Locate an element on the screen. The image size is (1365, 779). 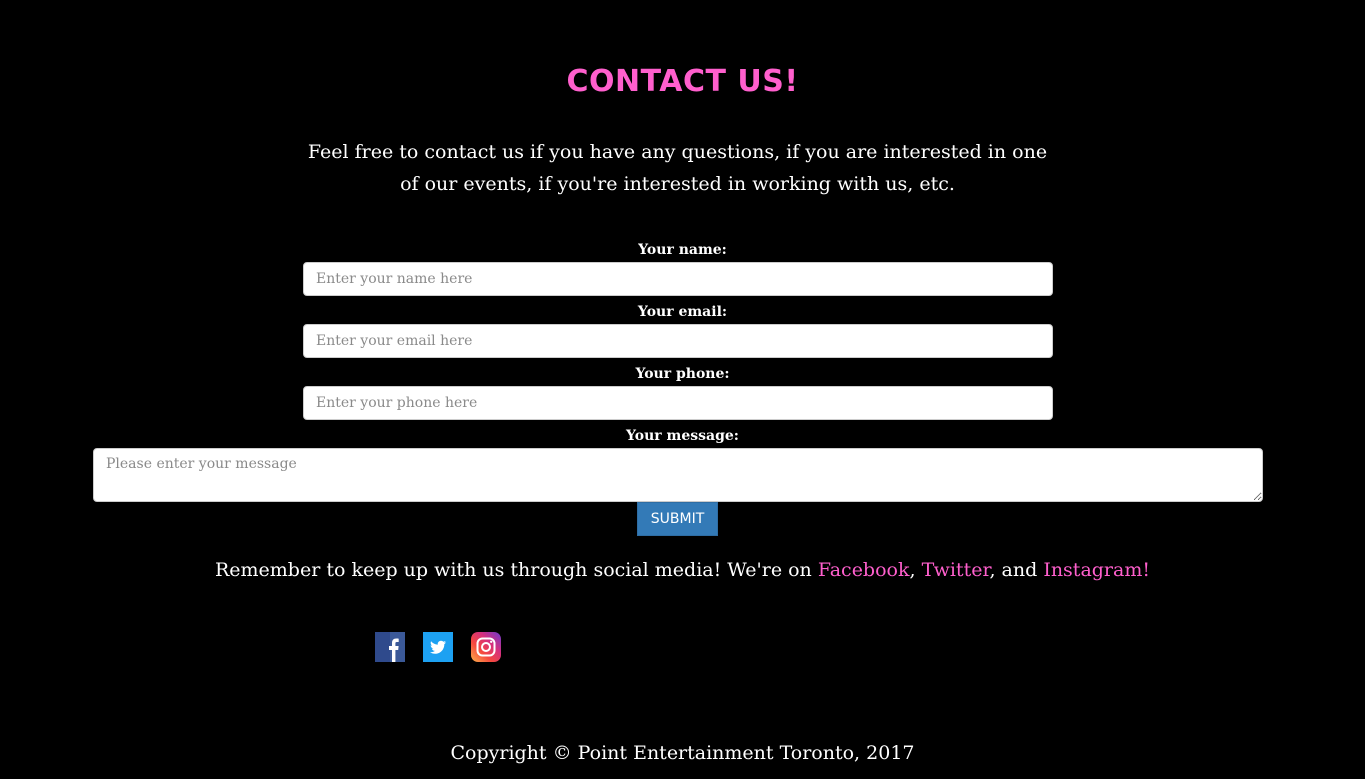
social-icons is located at coordinates (438, 647).